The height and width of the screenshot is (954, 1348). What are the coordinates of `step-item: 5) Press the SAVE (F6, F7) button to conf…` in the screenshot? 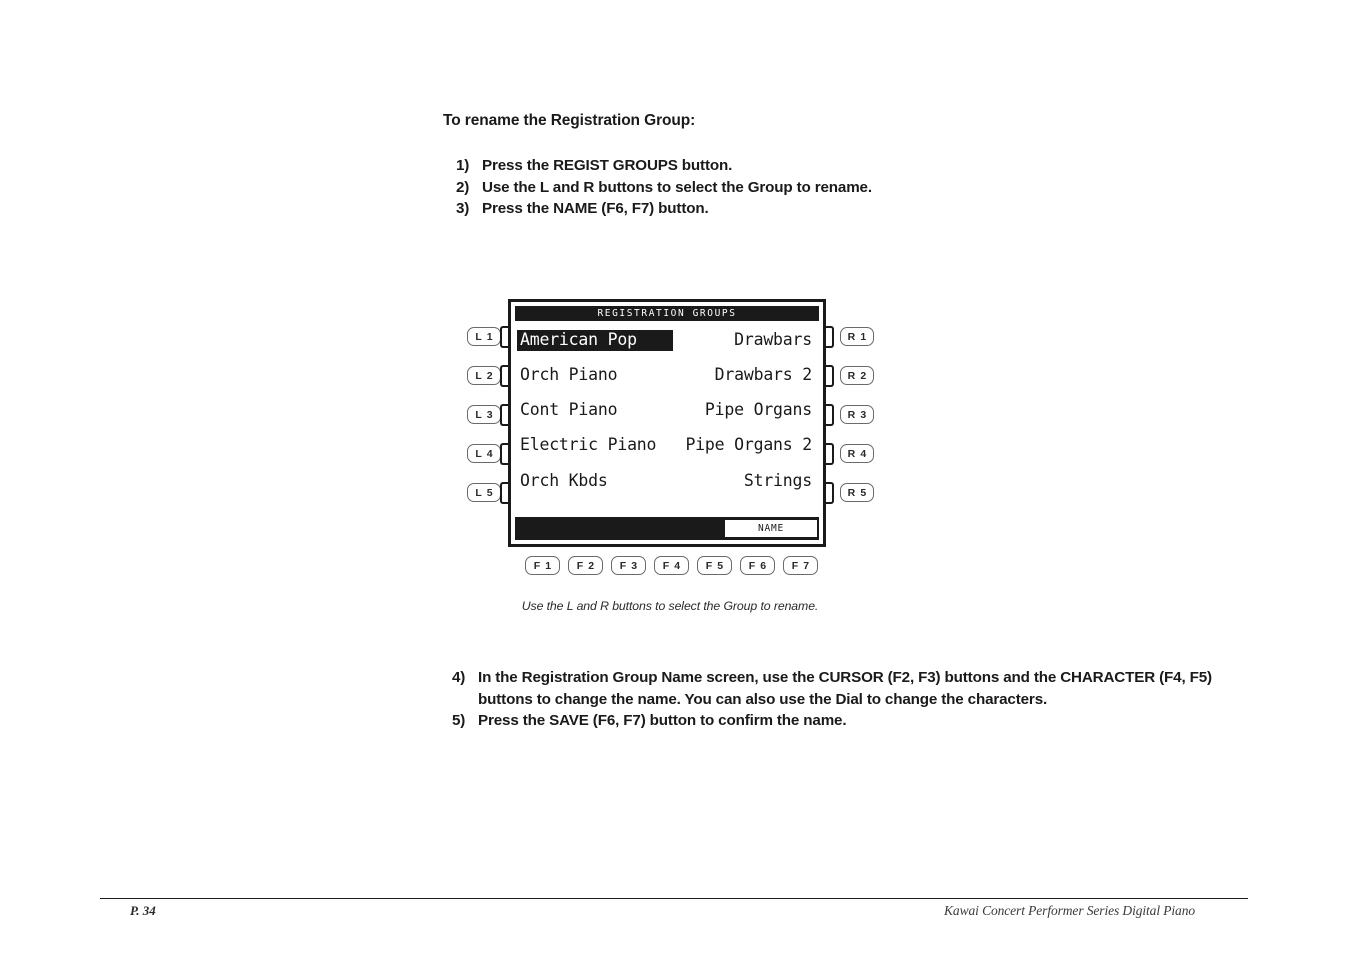 It's located at (832, 721).